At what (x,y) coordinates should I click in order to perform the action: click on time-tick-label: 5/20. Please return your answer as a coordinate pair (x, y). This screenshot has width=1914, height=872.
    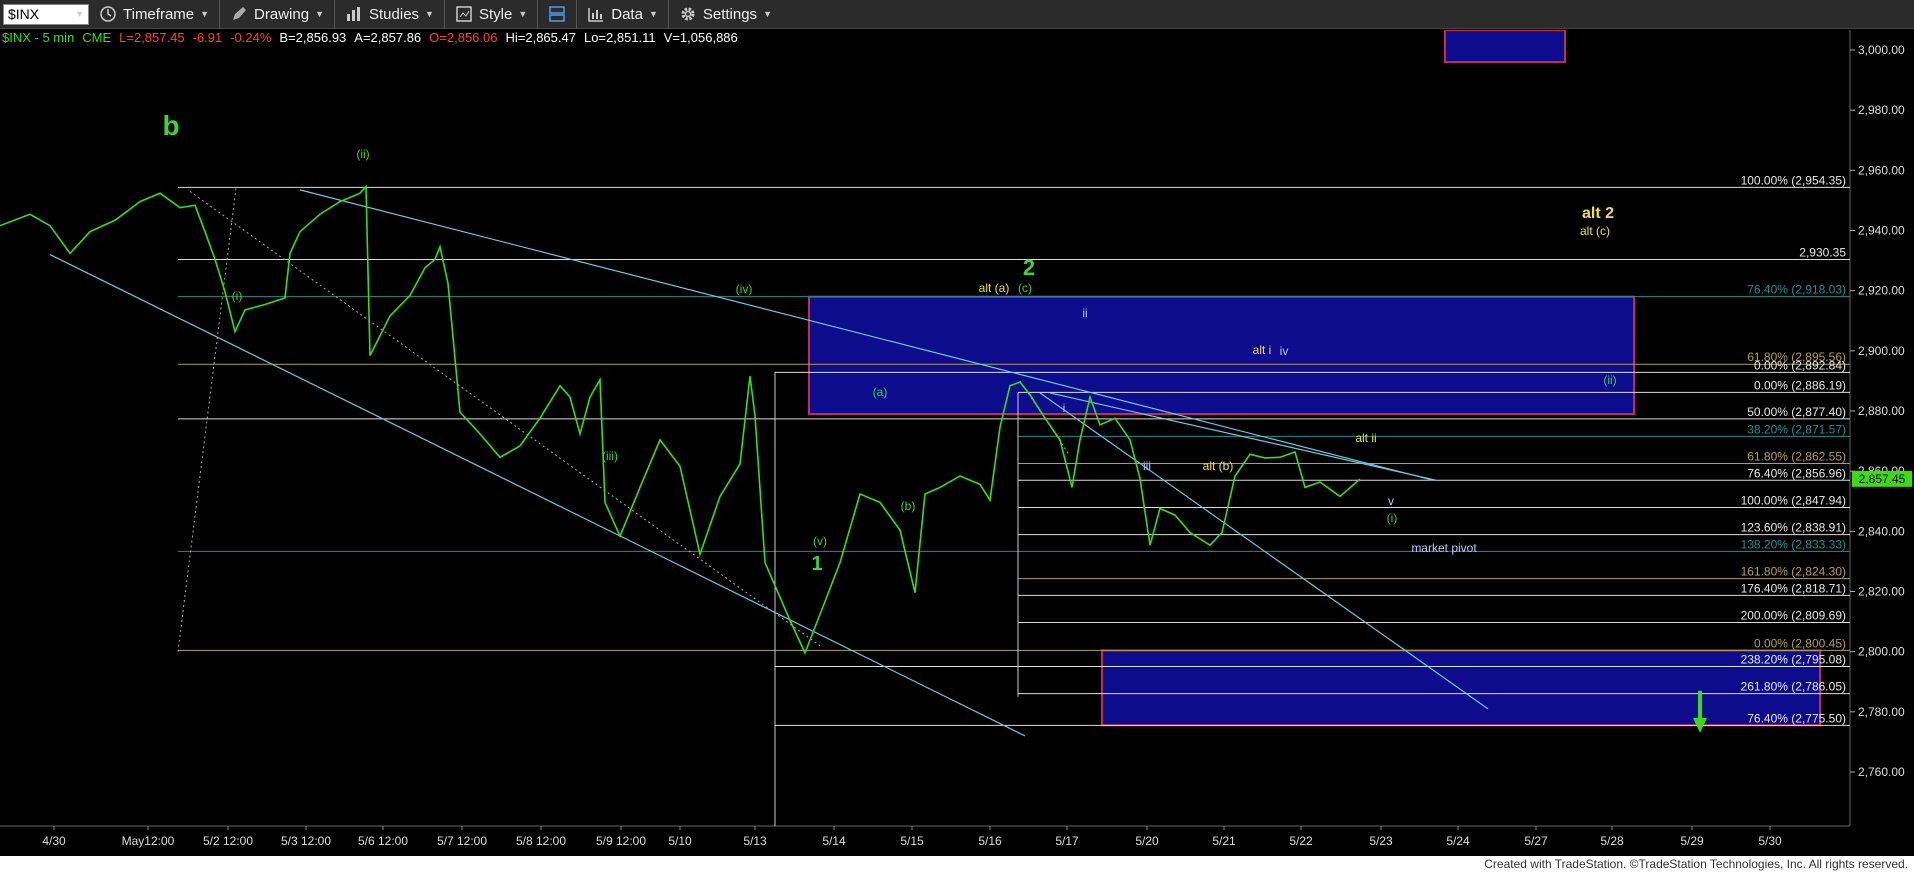
    Looking at the image, I should click on (1147, 841).